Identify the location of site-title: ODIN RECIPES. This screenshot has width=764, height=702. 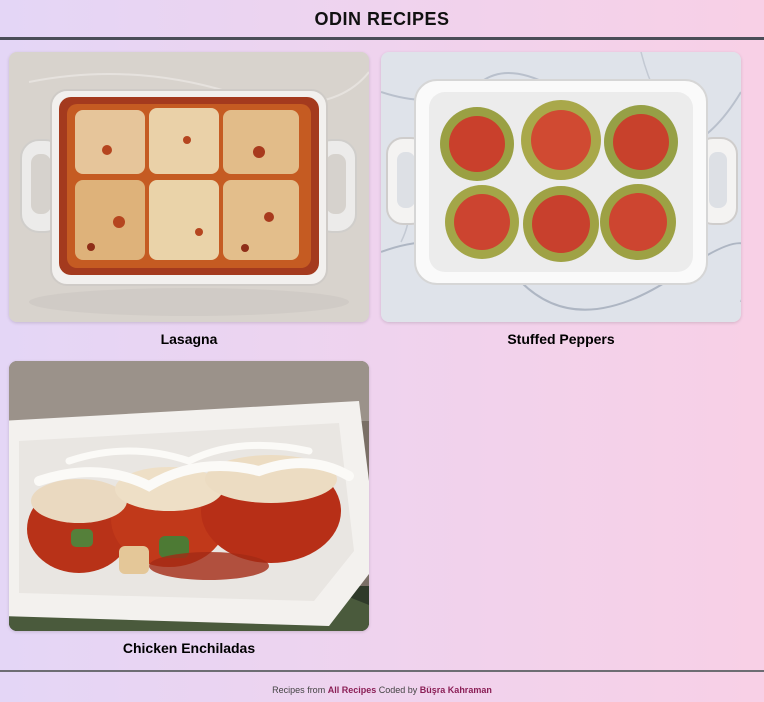
(382, 19).